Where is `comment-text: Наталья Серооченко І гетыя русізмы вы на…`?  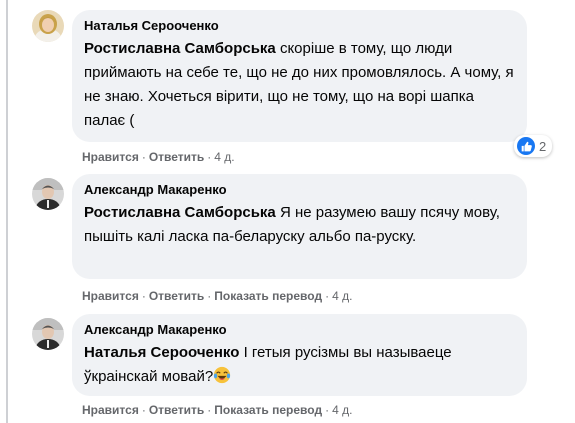 comment-text: Наталья Серооченко І гетыя русізмы вы на… is located at coordinates (299, 366).